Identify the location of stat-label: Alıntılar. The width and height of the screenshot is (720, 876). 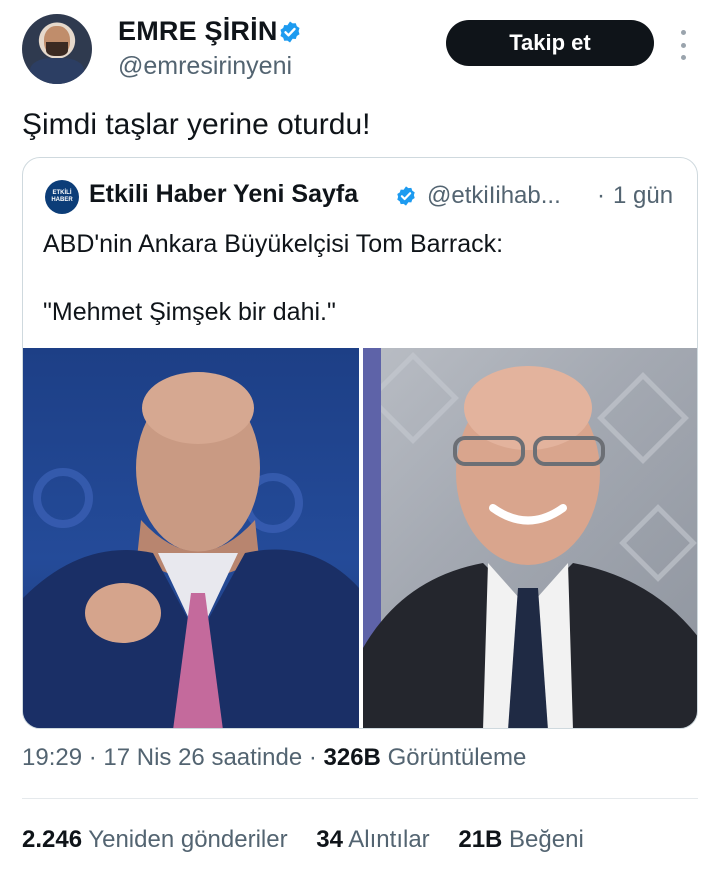
(389, 839).